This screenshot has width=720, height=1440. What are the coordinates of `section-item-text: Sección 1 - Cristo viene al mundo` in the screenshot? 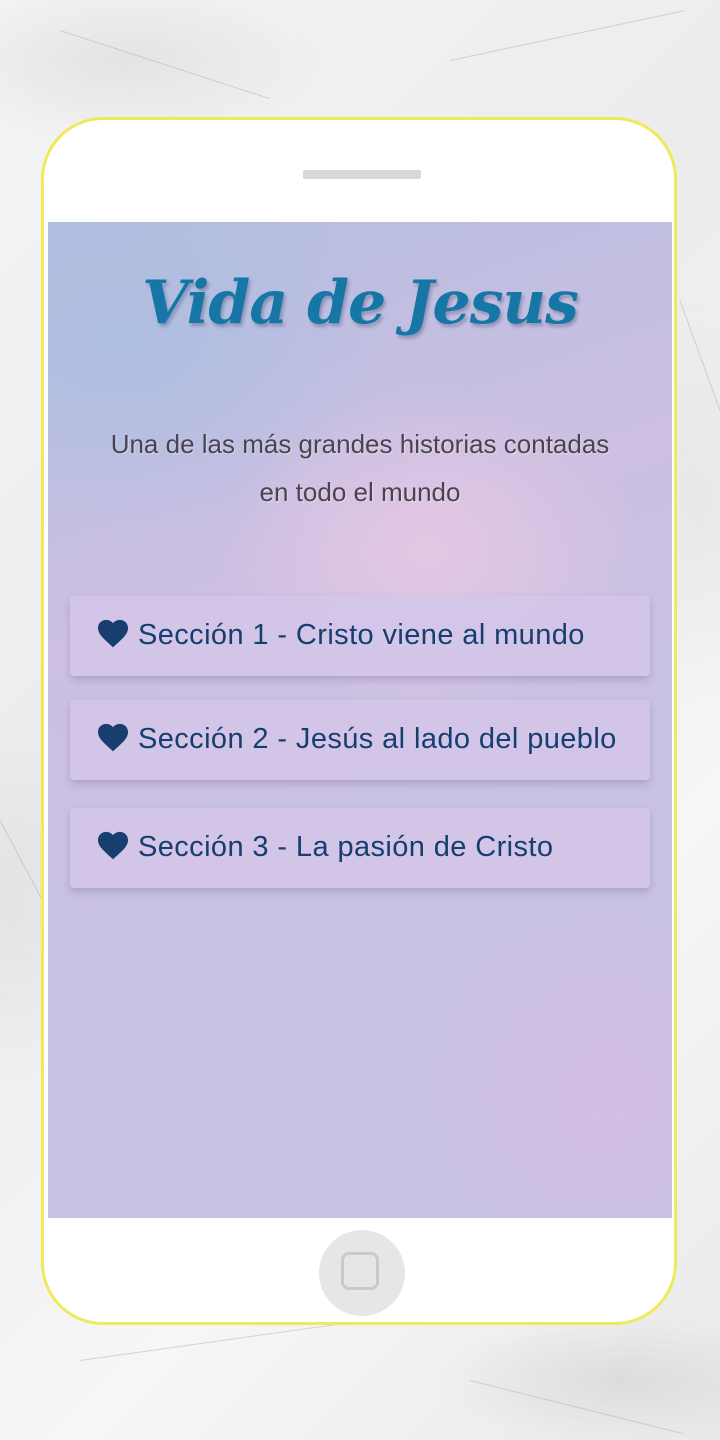 It's located at (361, 635).